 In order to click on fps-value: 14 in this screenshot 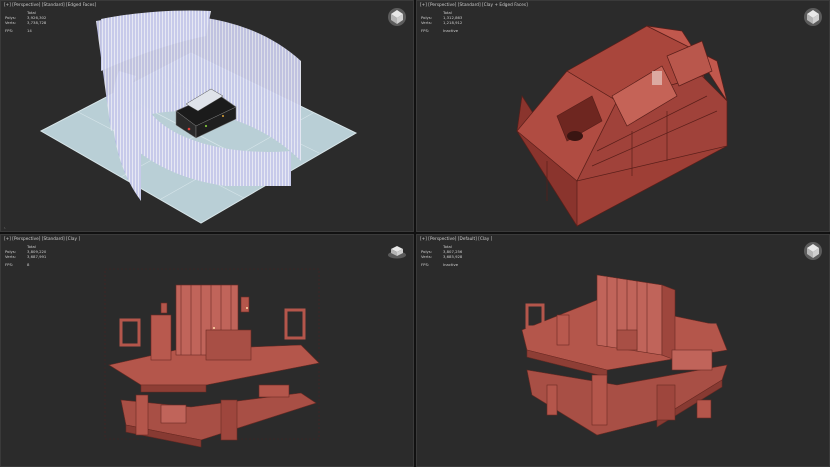, I will do `click(29, 30)`.